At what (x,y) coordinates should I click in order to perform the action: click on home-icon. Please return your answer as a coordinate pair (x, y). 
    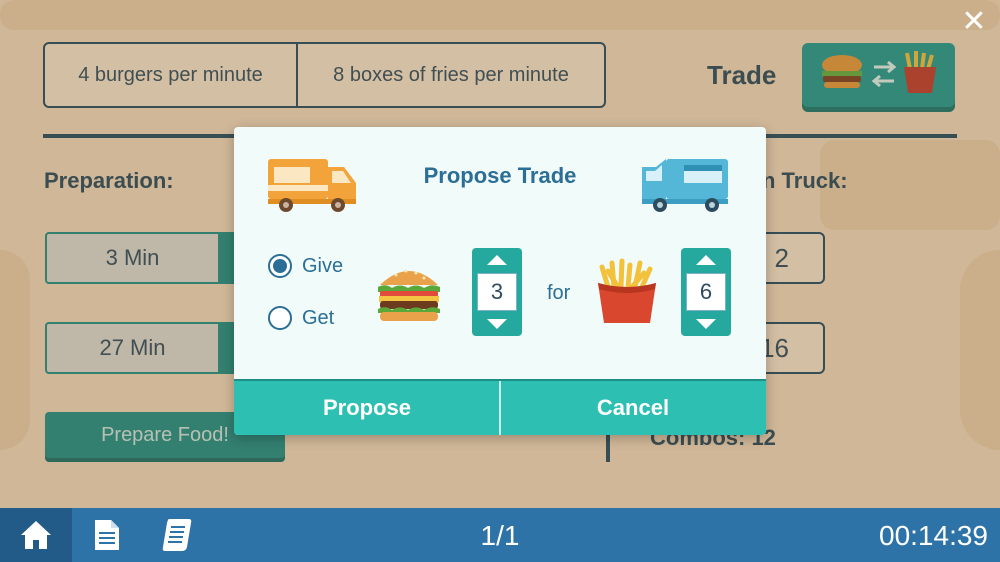
    Looking at the image, I should click on (36, 535).